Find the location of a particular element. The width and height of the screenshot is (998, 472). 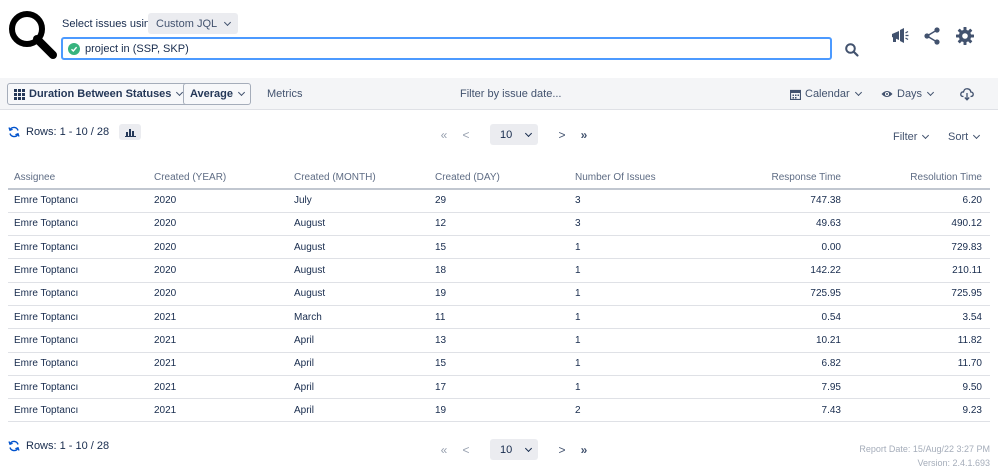

time-unit-dropdown: Days is located at coordinates (908, 94).